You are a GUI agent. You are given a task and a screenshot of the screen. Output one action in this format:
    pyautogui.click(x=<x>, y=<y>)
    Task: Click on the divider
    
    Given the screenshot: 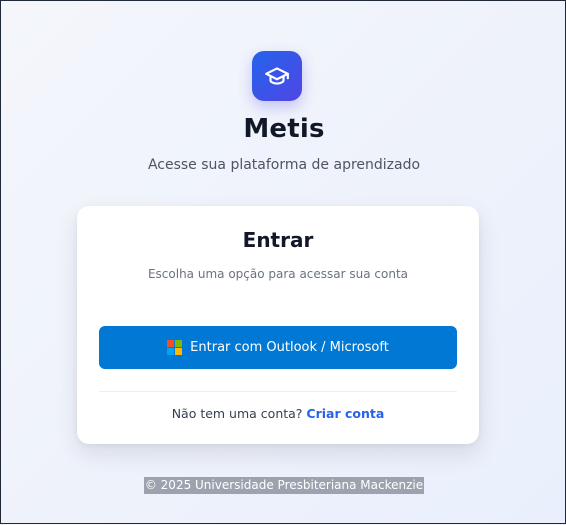 What is the action you would take?
    pyautogui.click(x=278, y=391)
    